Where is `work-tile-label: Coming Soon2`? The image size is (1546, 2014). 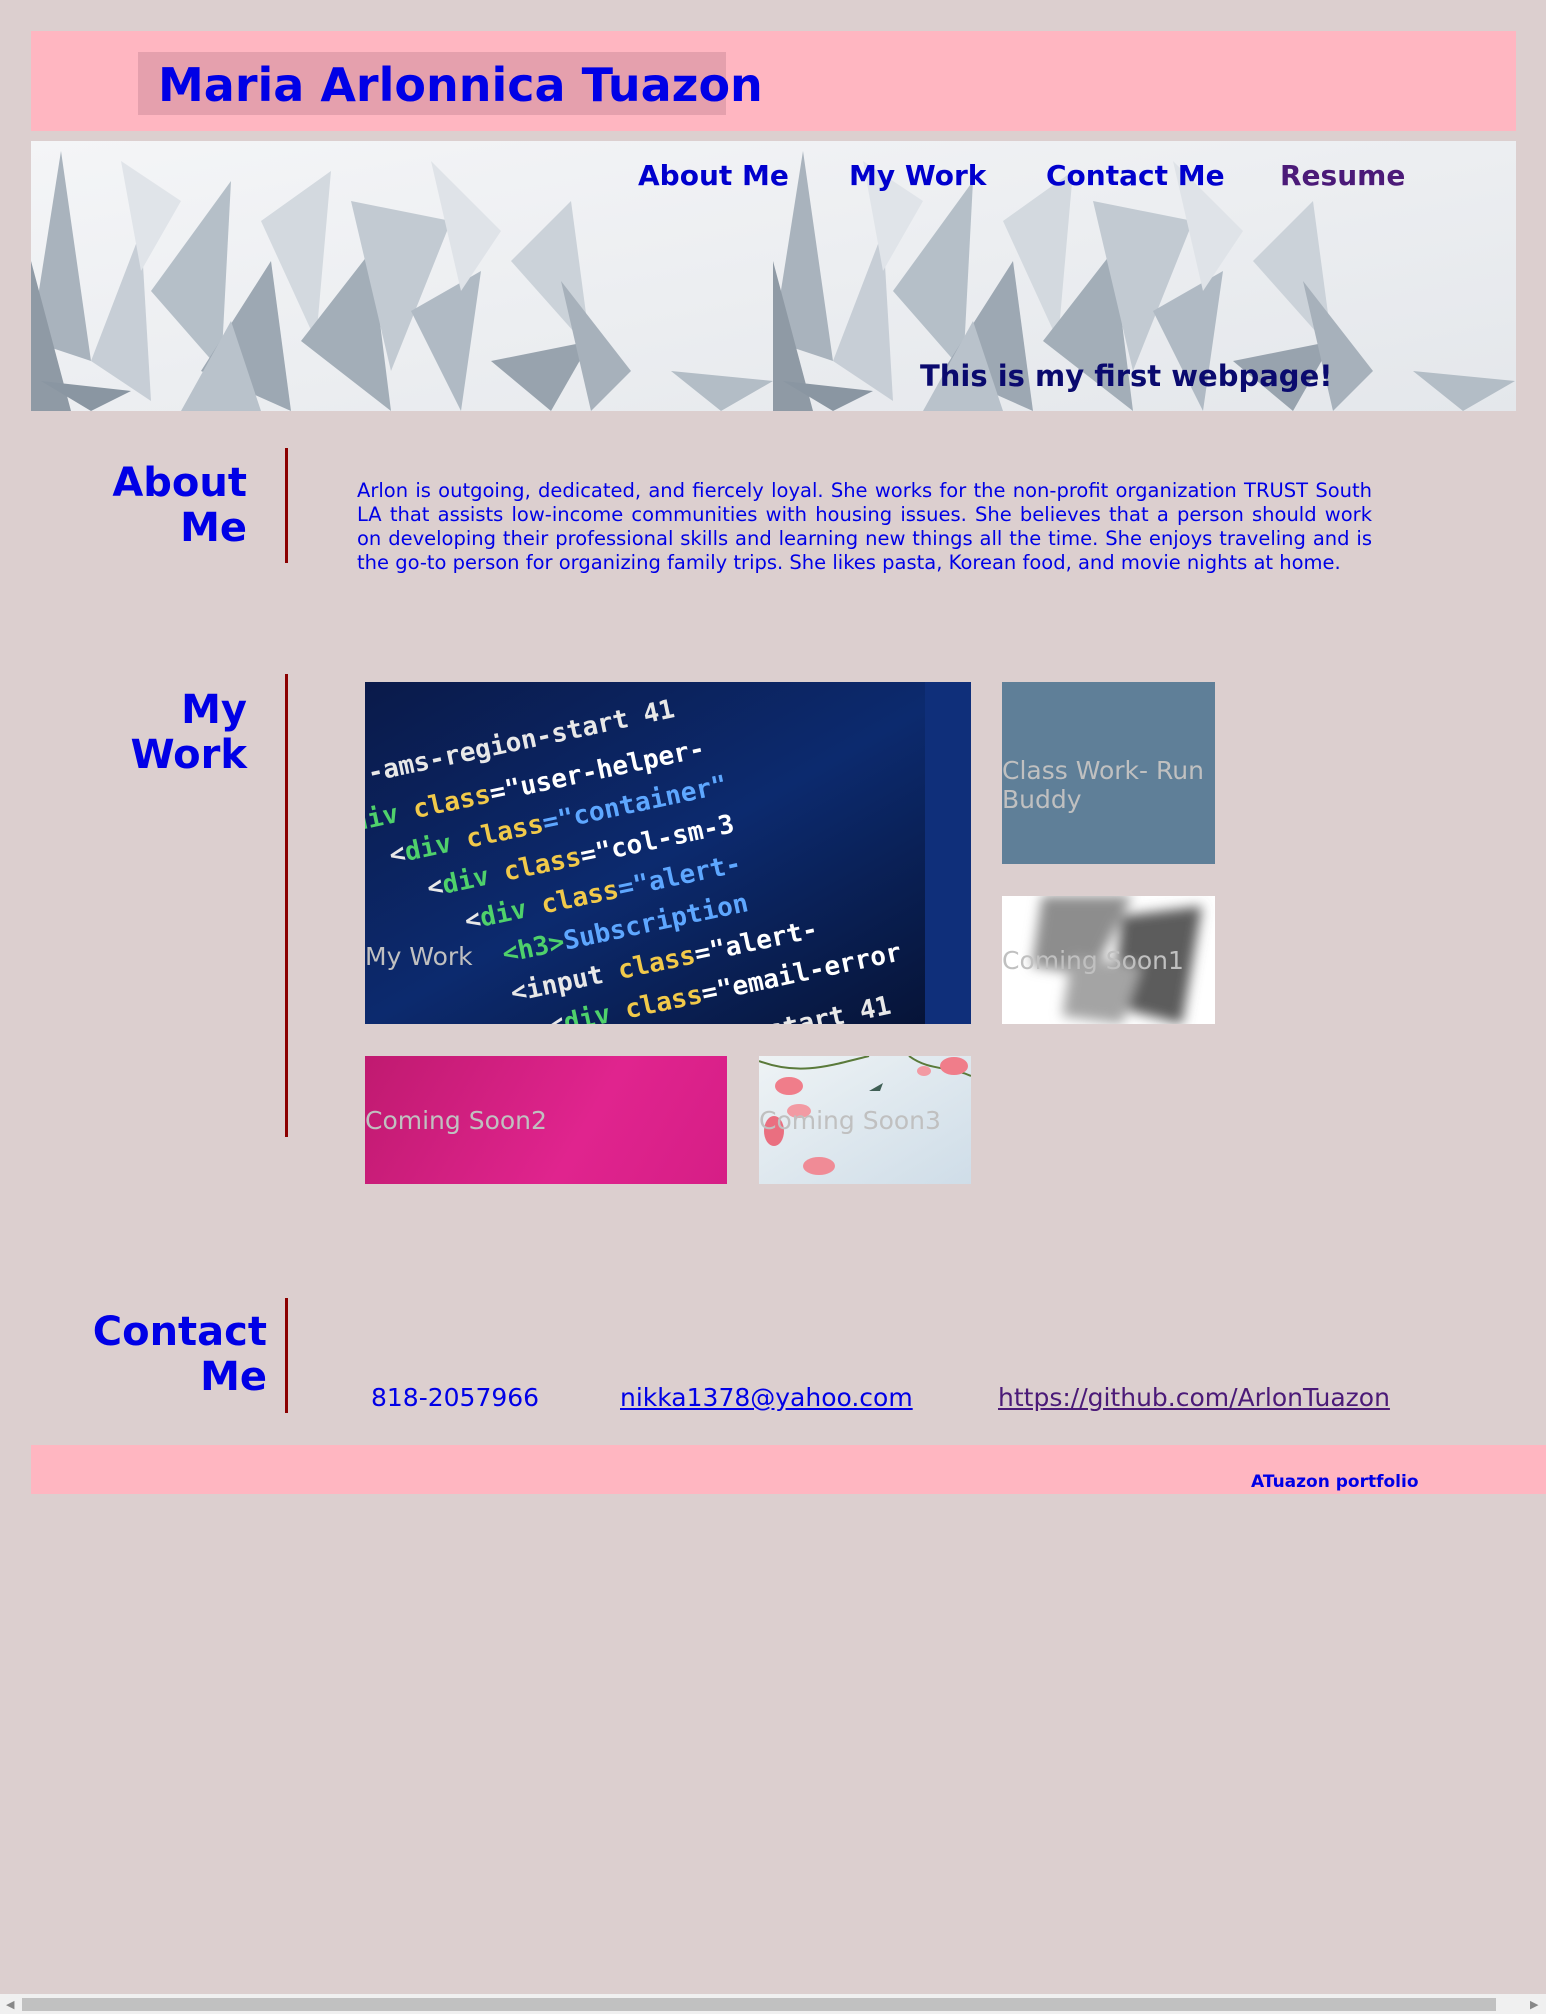 work-tile-label: Coming Soon2 is located at coordinates (456, 1120).